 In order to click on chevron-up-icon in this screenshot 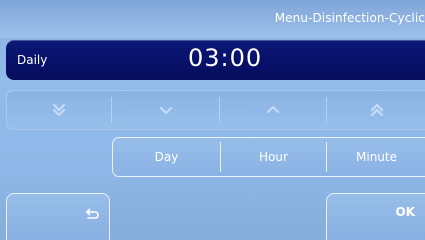, I will do `click(273, 110)`.